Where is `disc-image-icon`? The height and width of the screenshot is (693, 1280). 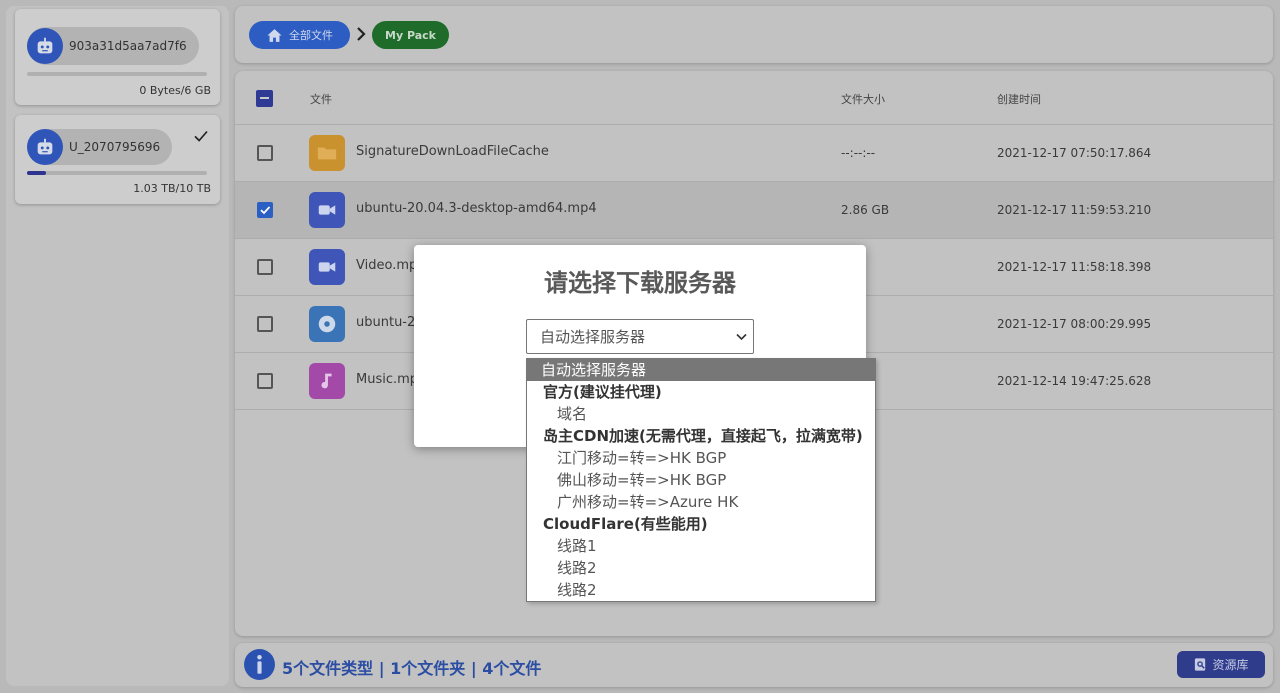
disc-image-icon is located at coordinates (327, 324).